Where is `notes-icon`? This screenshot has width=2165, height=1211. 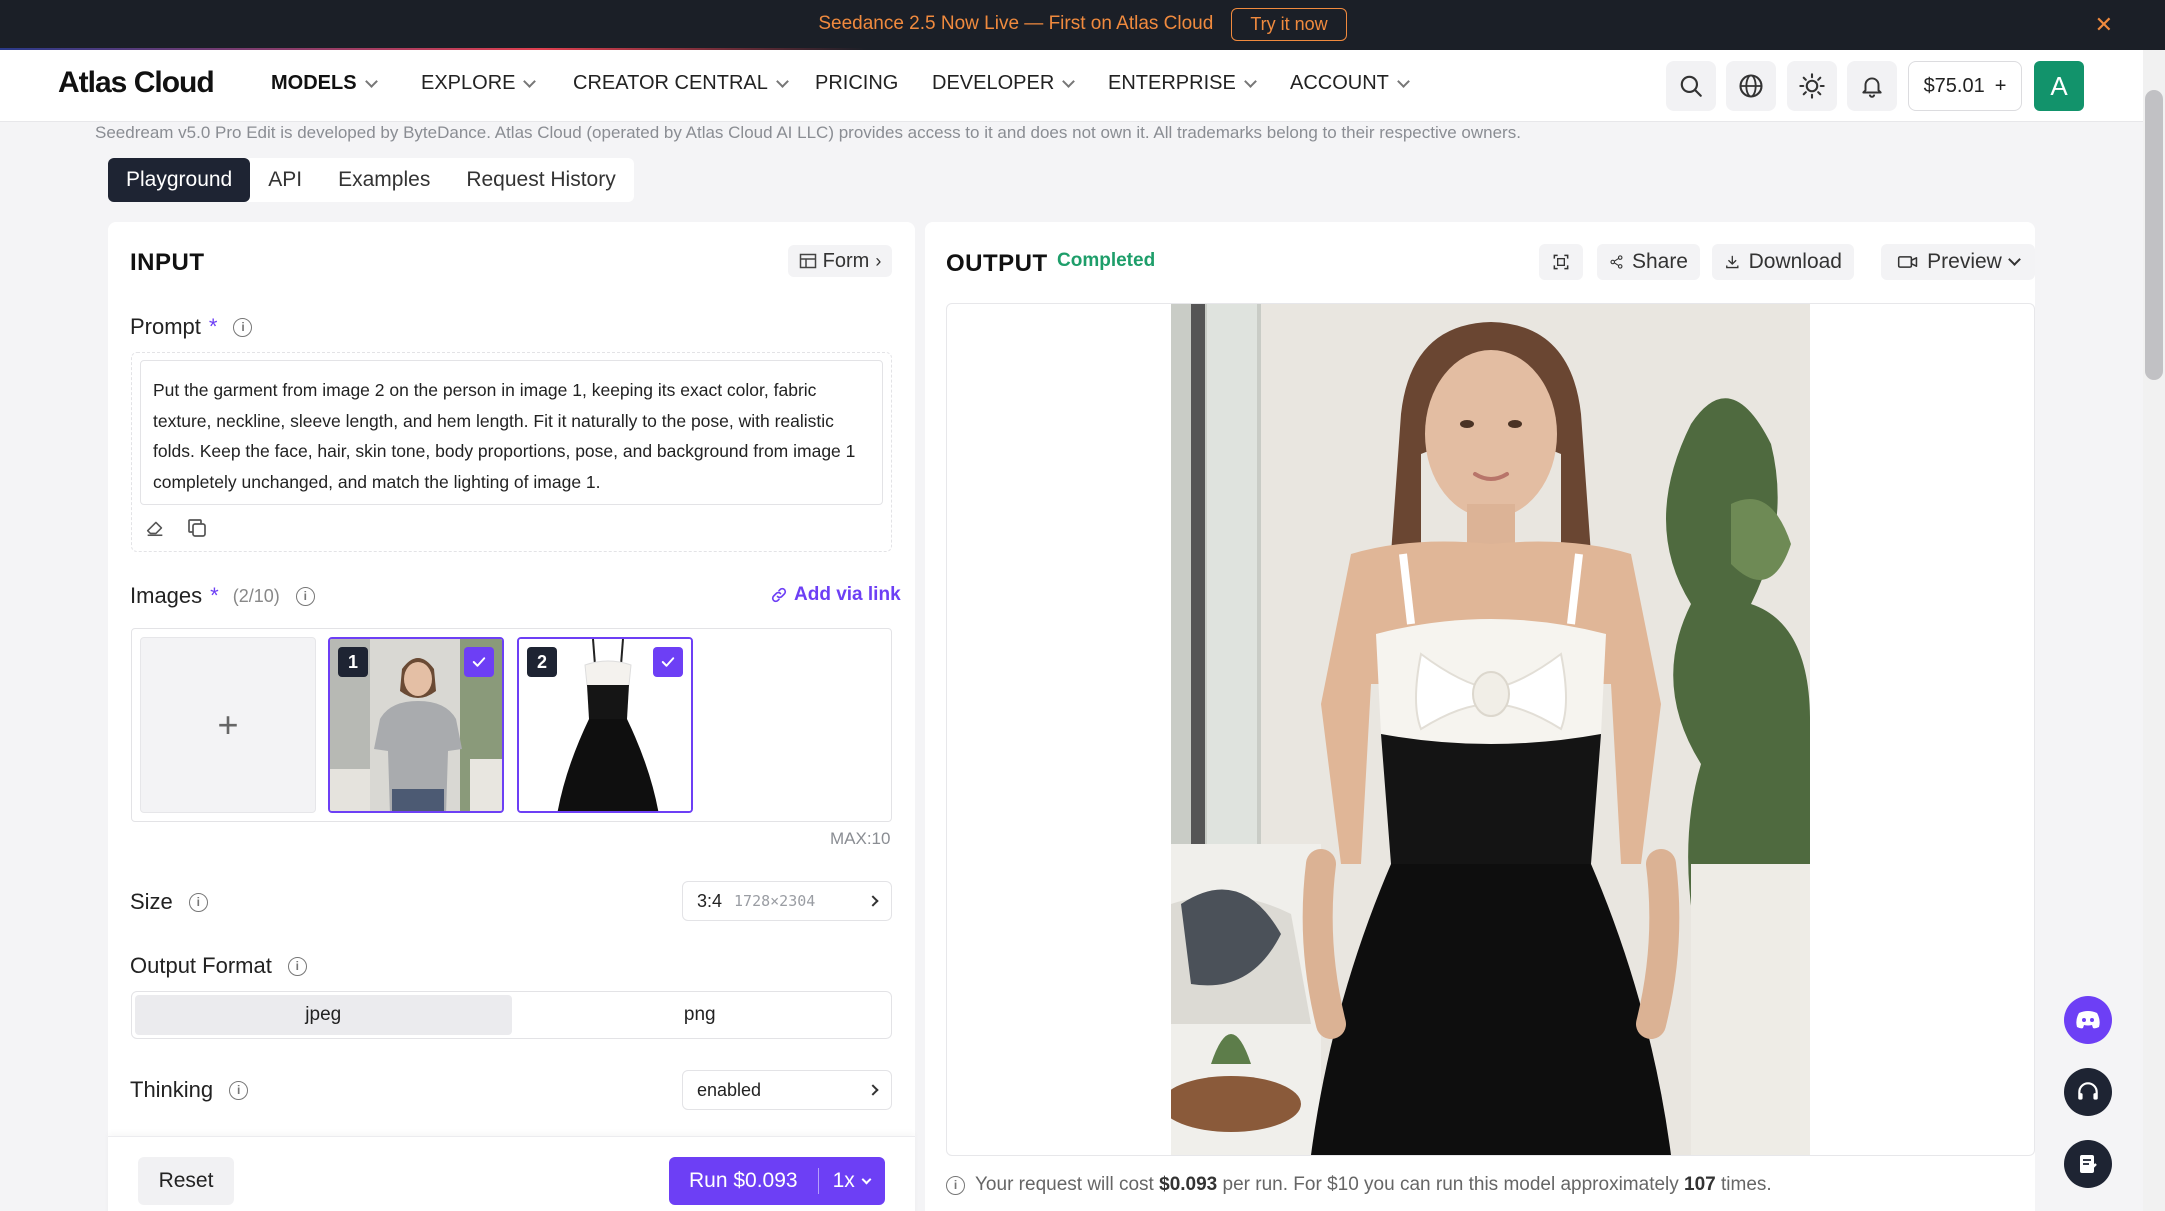 notes-icon is located at coordinates (2088, 1164).